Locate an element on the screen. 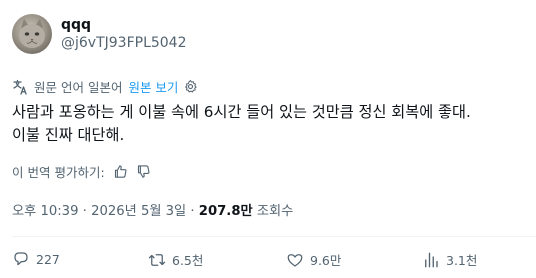  views-button: 3.1천 is located at coordinates (449, 259).